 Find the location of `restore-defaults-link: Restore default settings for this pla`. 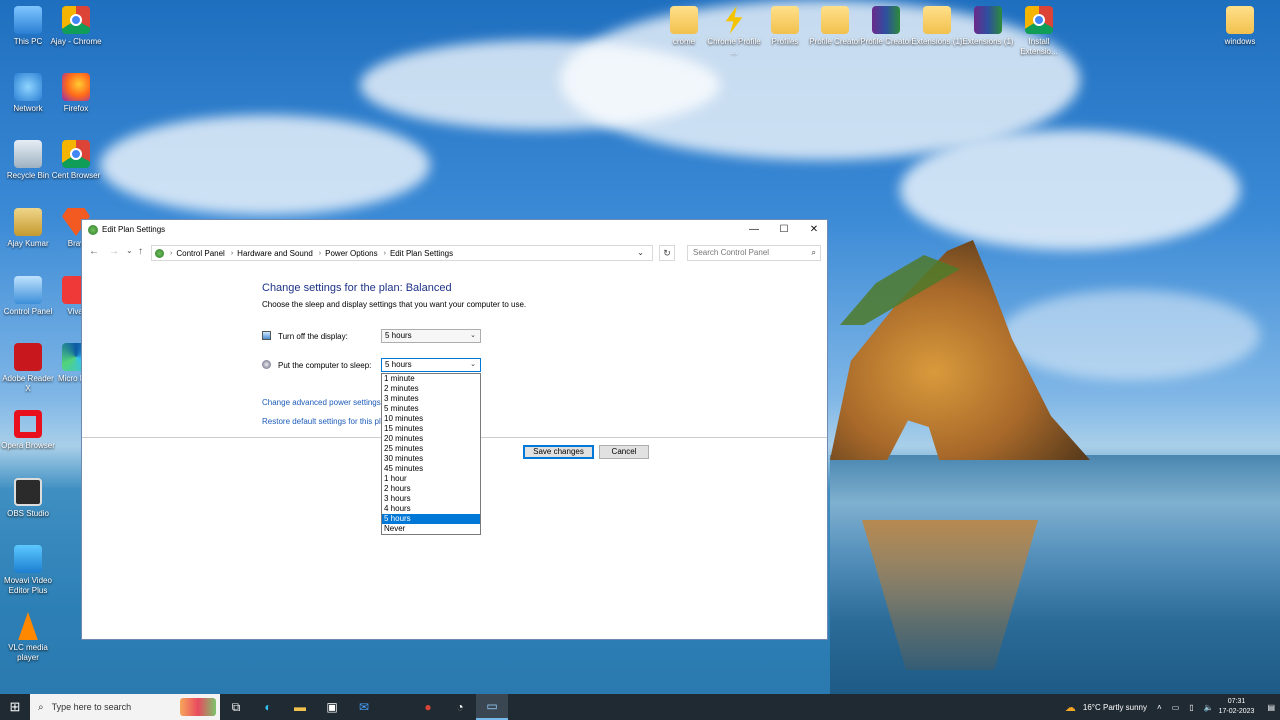

restore-defaults-link: Restore default settings for this pla is located at coordinates (323, 421).